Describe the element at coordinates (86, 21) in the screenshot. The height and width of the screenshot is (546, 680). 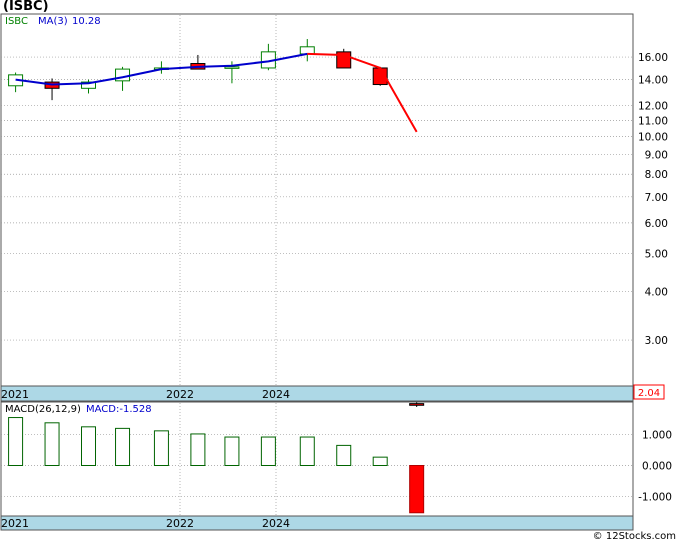
I see `ma-value: 10.28` at that location.